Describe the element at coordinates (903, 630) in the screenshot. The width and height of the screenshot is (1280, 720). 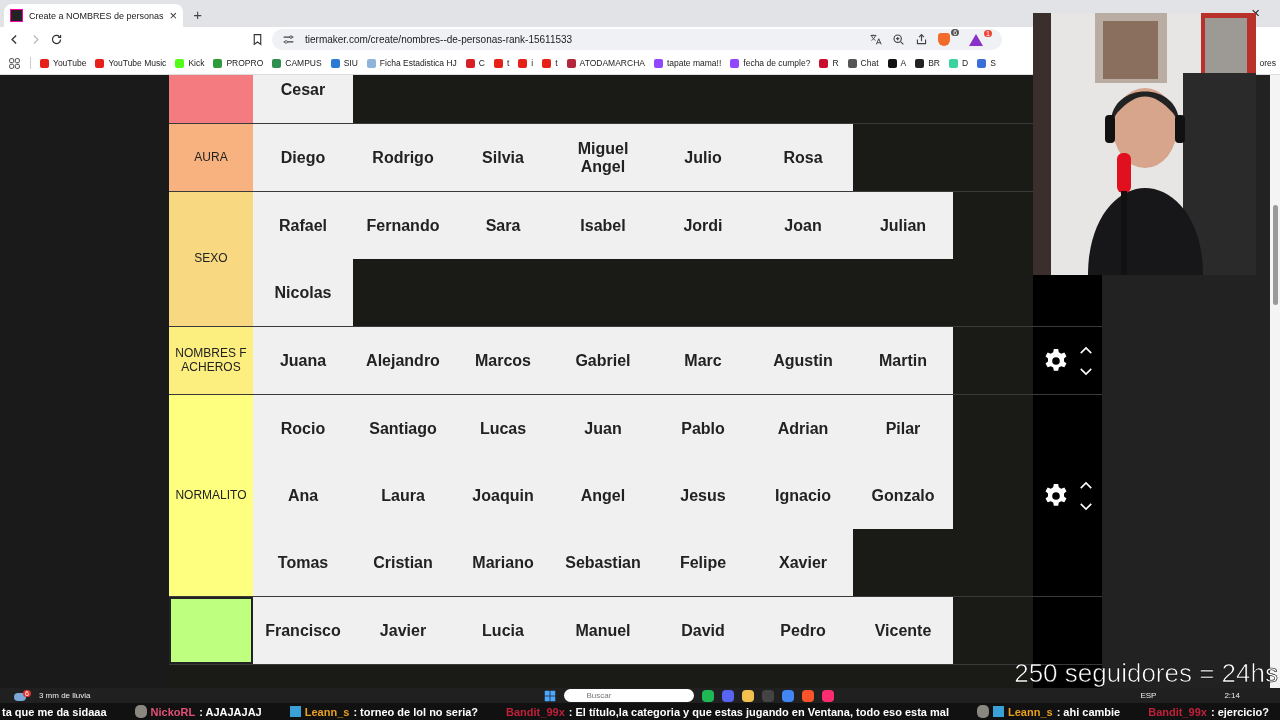
I see `name-card: Vicente` at that location.